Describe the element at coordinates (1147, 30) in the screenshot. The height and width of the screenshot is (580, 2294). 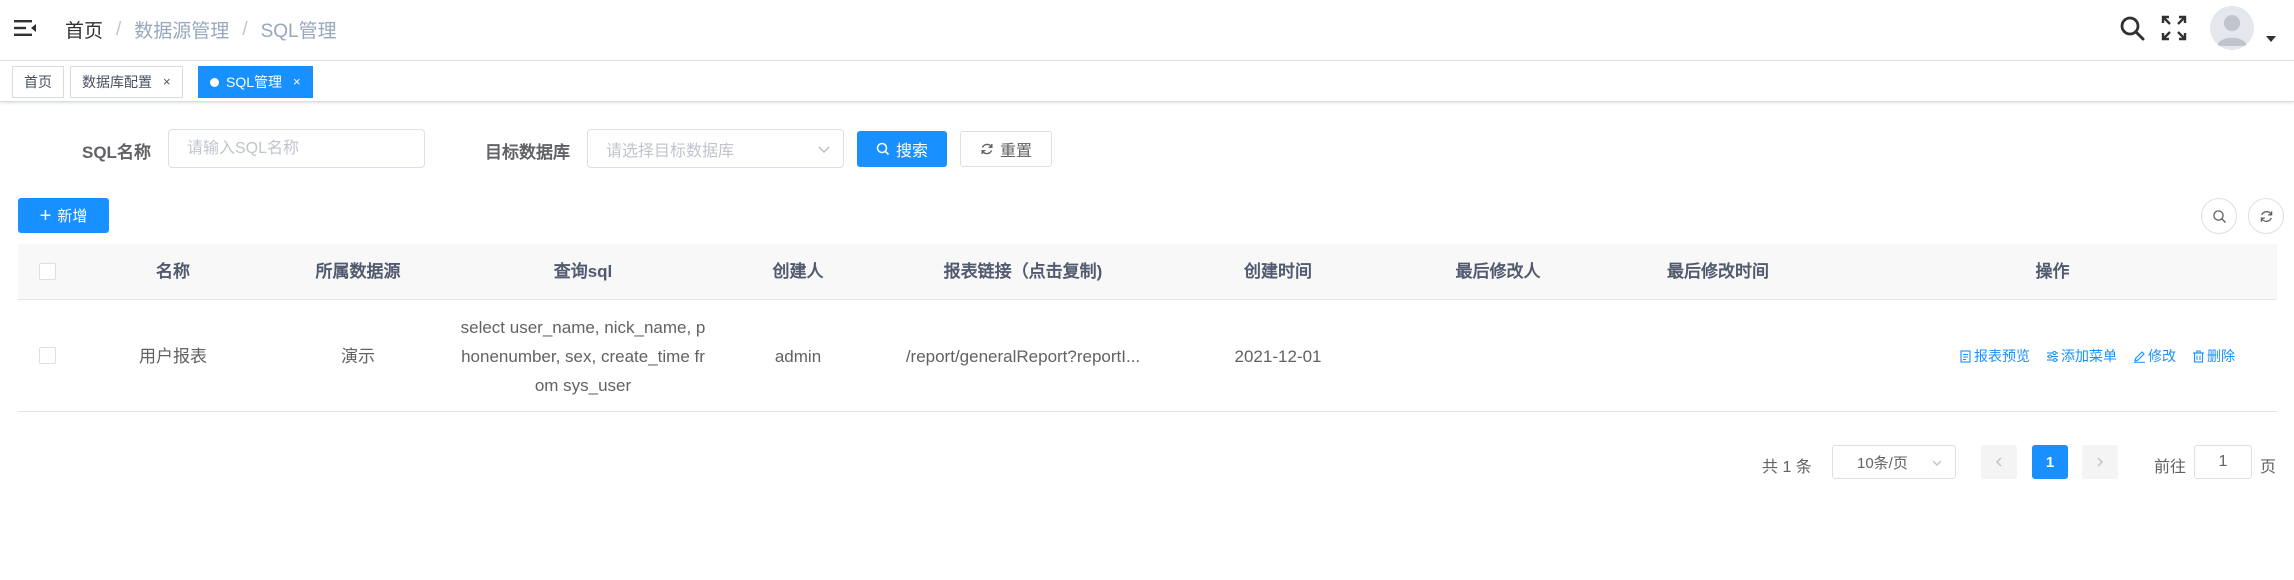
I see `navbar: 首页 / 数据源管理 / SQL管理` at that location.